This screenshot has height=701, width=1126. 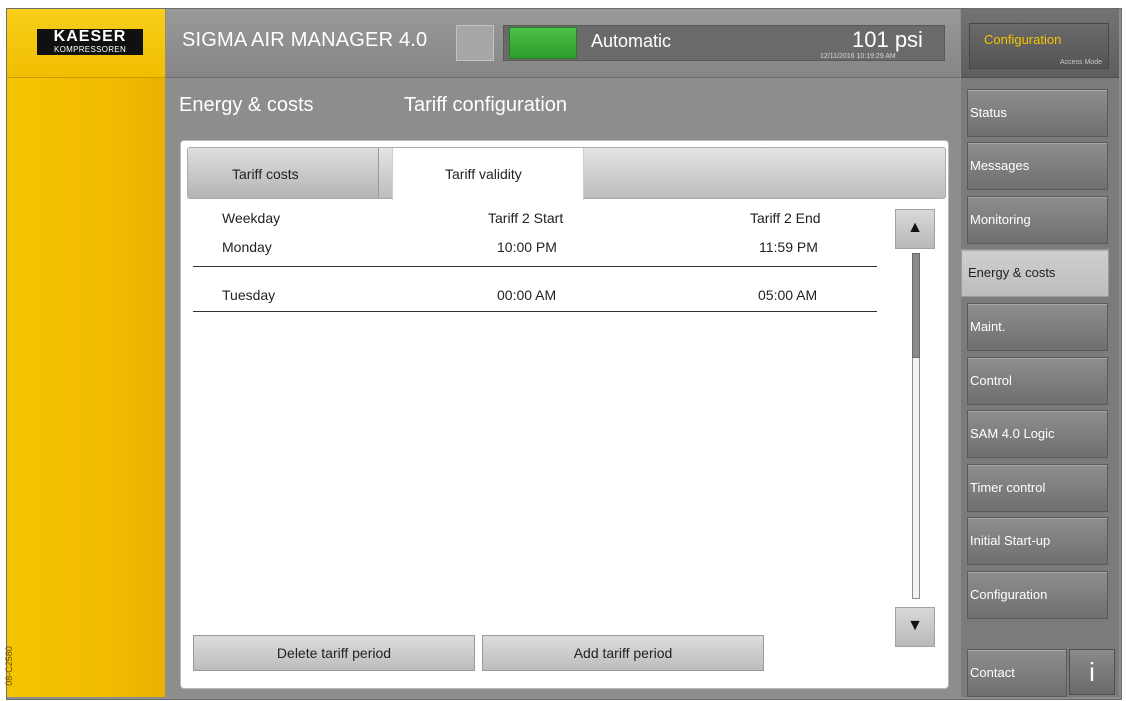 I want to click on row-start: 10:00 PM, so click(x=527, y=247).